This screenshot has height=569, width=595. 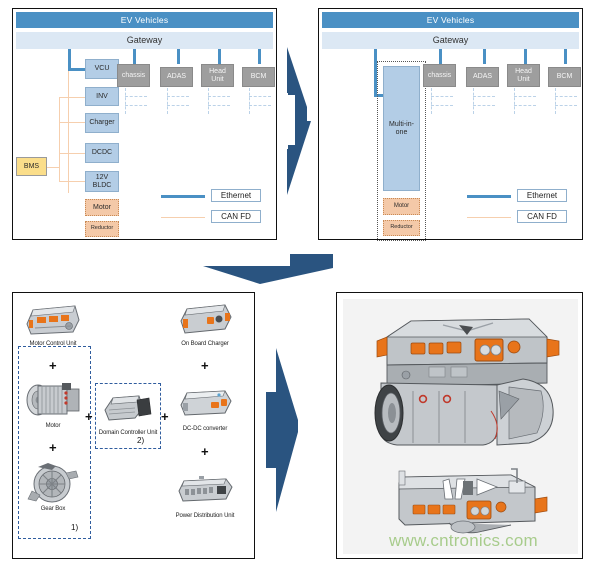 I want to click on legend-line-canfd-right, so click(x=489, y=217).